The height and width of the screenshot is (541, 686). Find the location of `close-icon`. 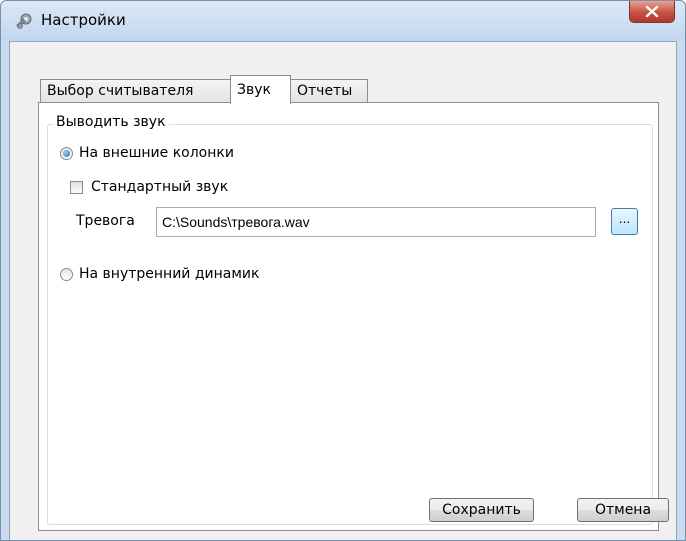

close-icon is located at coordinates (652, 11).